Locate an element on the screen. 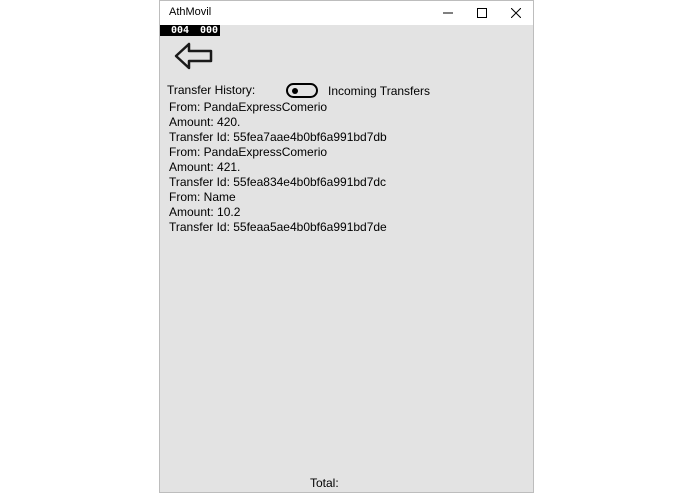 The height and width of the screenshot is (494, 695). maximize-icon is located at coordinates (482, 13).